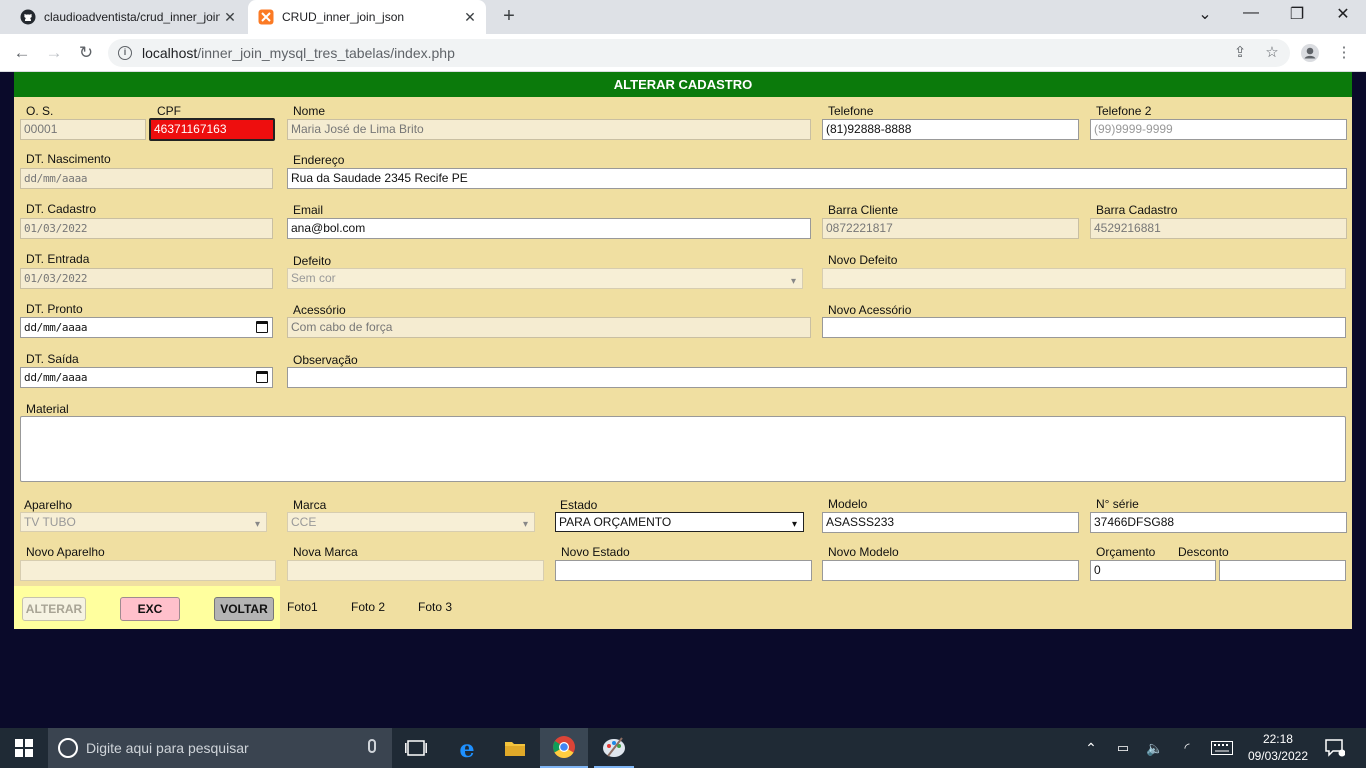  Describe the element at coordinates (146, 327) in the screenshot. I see `dt-pronto-field: dd/mm/aaaa` at that location.